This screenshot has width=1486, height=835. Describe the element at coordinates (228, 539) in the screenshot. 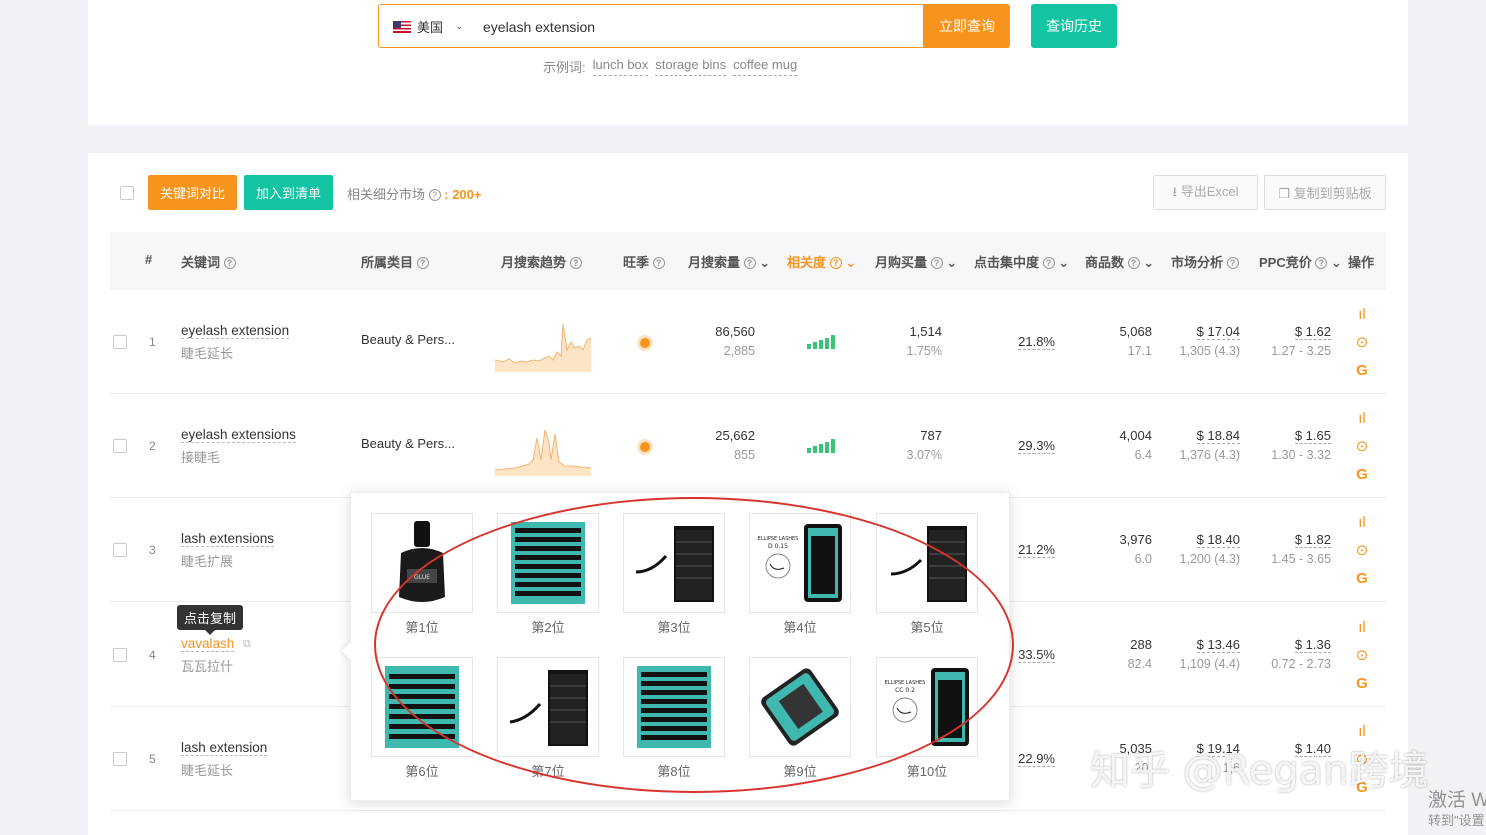

I see `keyword-link: lash extensions` at that location.